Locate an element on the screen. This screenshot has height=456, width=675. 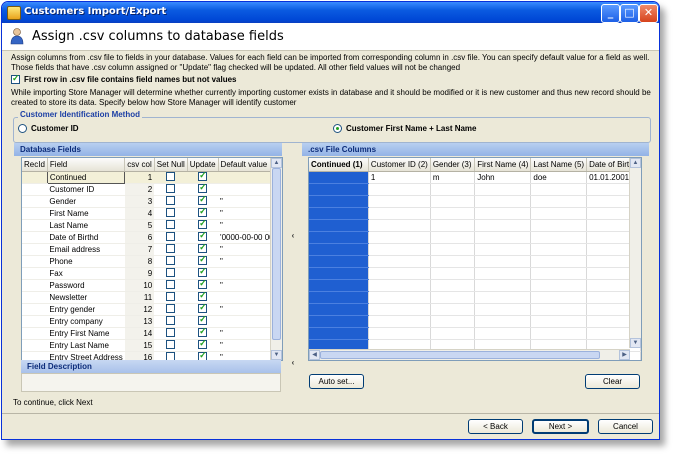
csv-scroll-left-arrow: ◀ is located at coordinates (314, 355).